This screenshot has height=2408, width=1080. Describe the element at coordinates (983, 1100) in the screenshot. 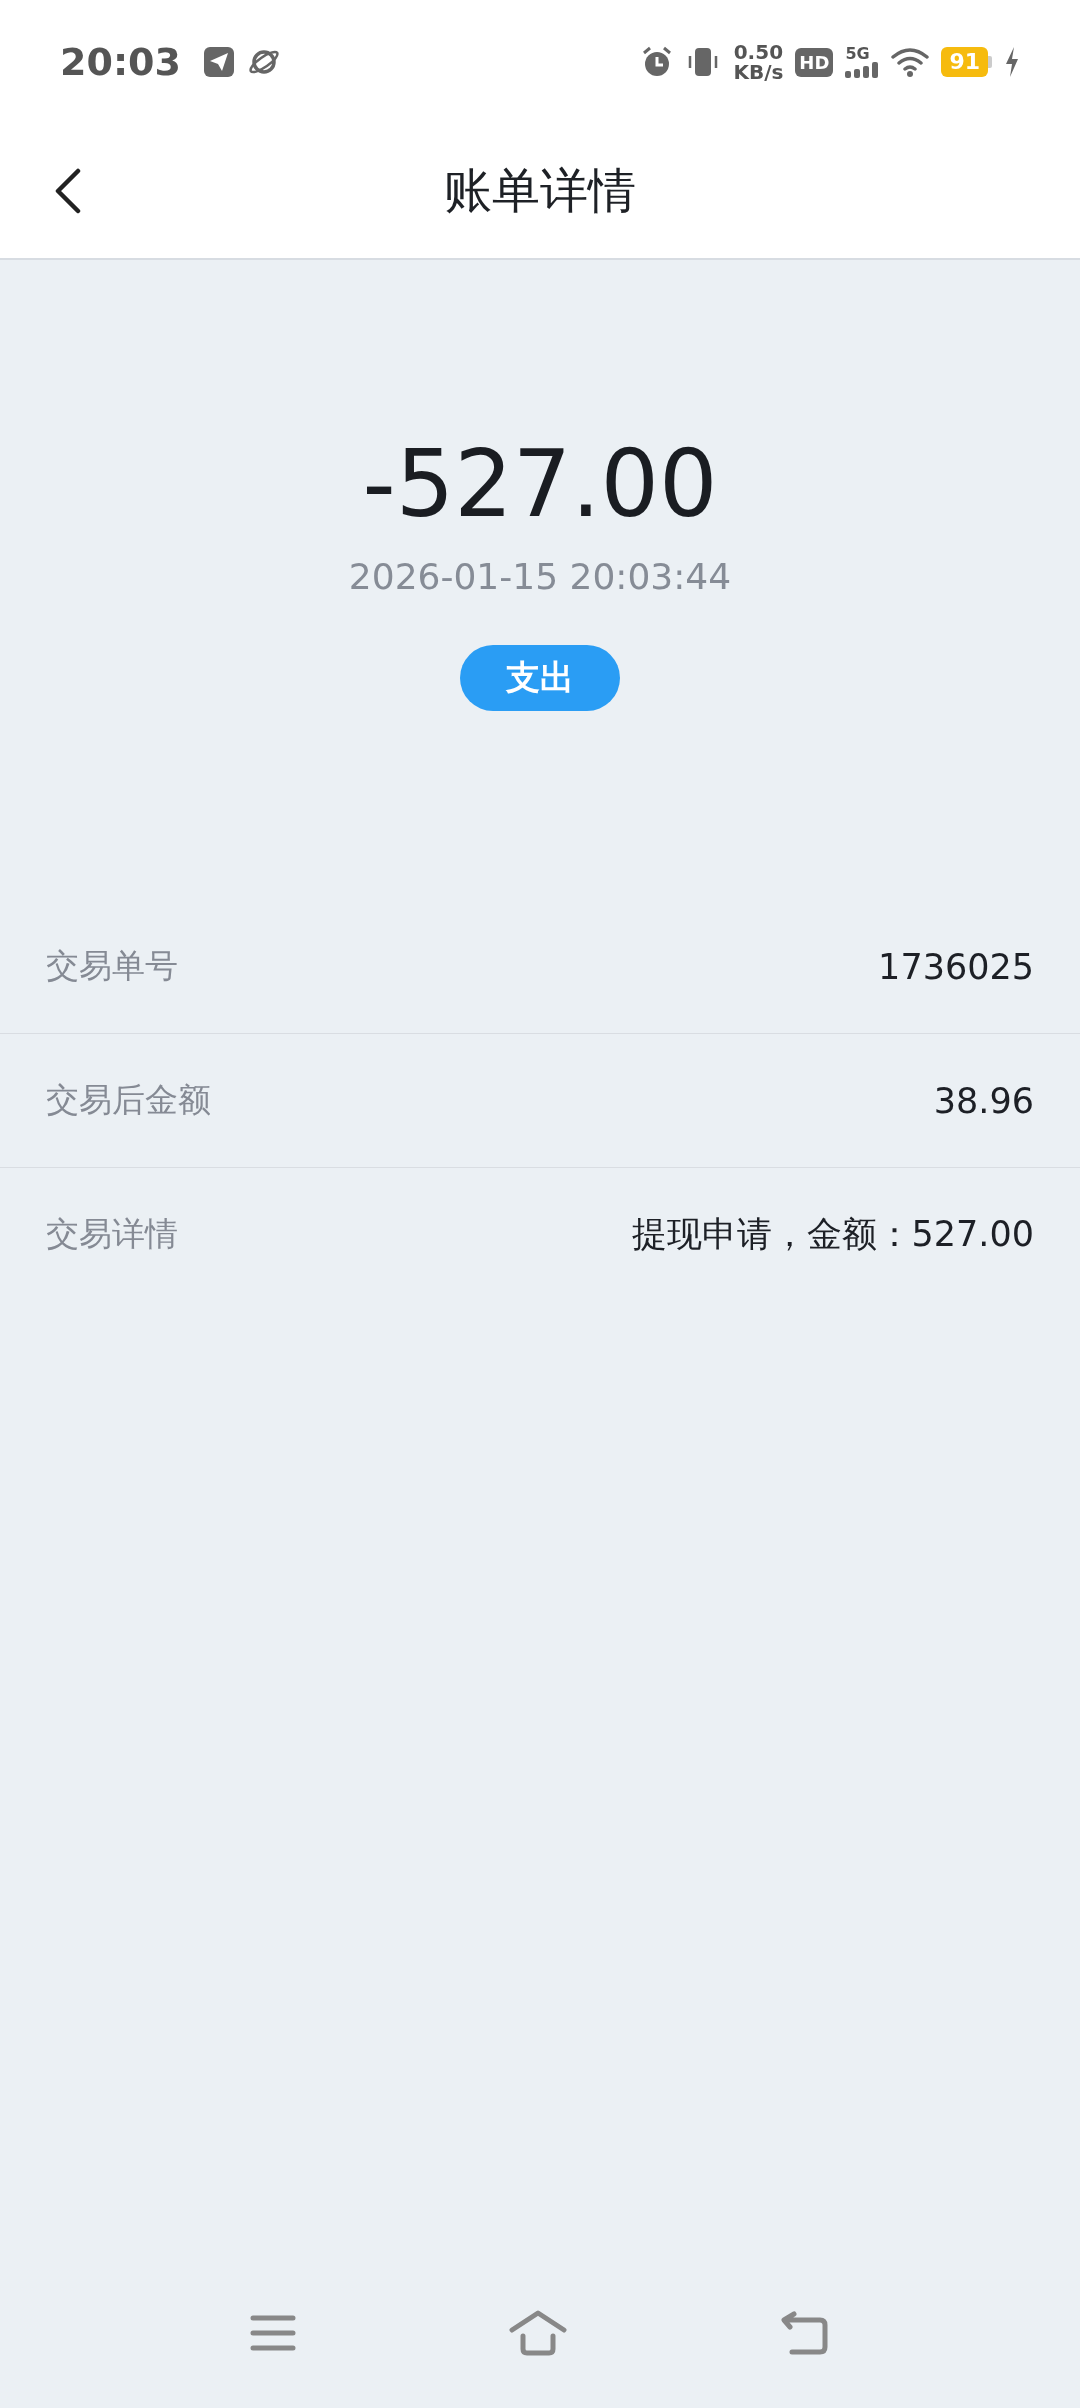

I see `detail-value: 38.96` at that location.